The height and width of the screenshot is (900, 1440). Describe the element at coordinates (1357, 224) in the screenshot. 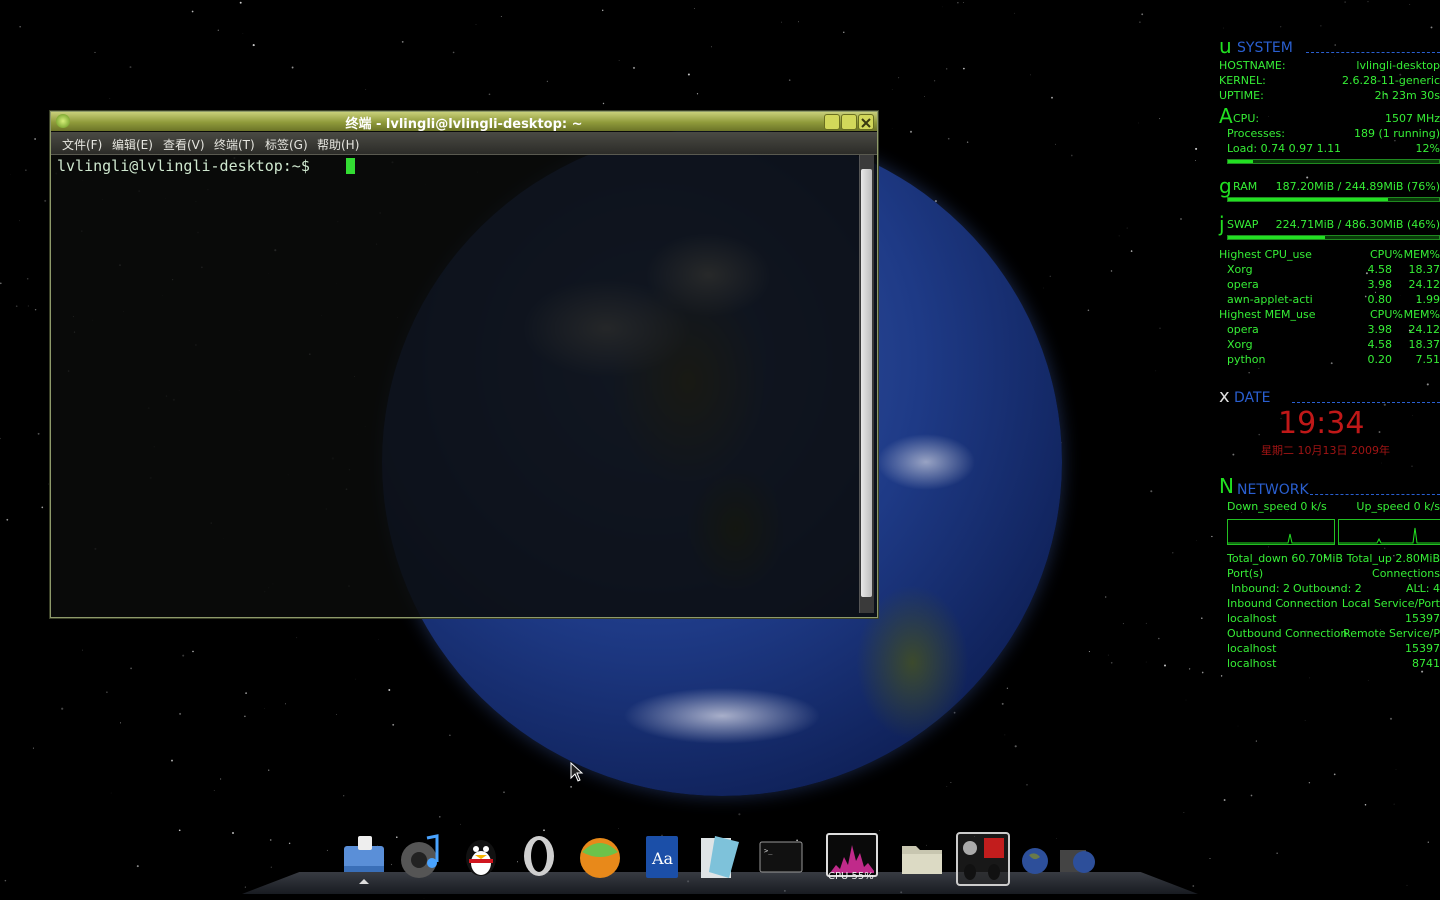

I see `swap-value: 224.71MiB / 486.30MiB (46%)` at that location.